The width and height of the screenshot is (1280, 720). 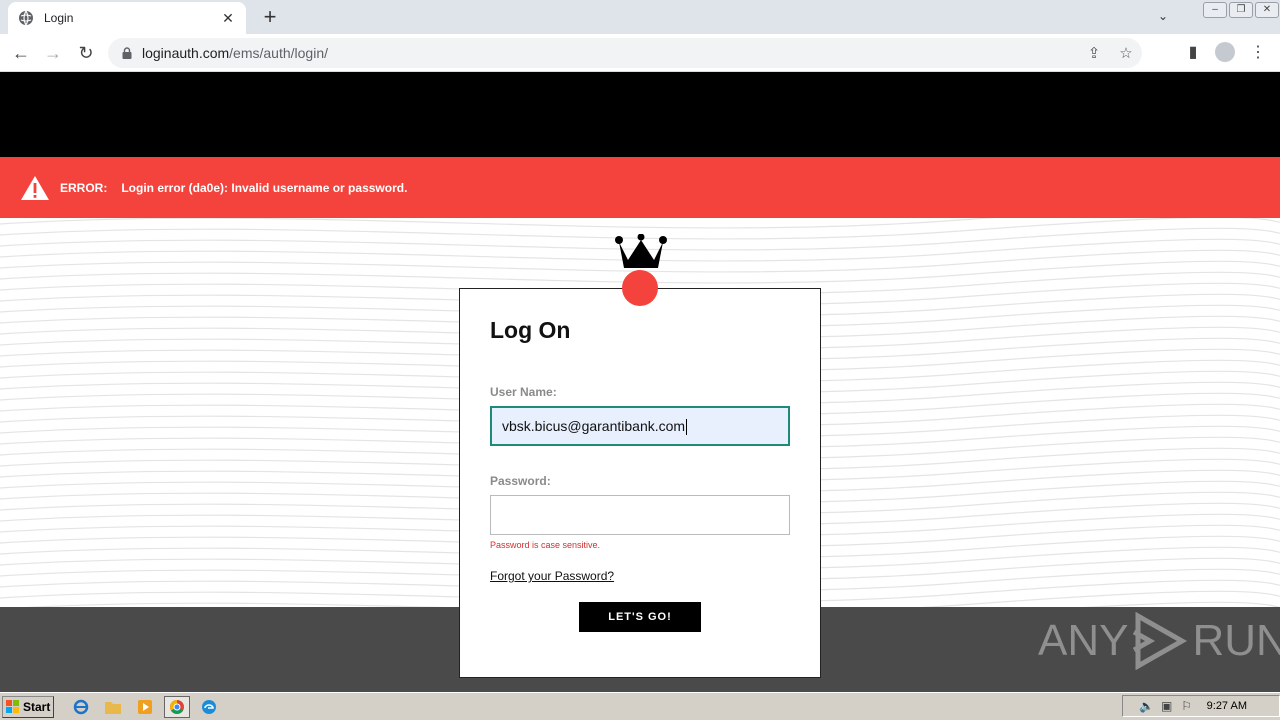 What do you see at coordinates (228, 18) in the screenshot?
I see `tab-close-icon: ✕` at bounding box center [228, 18].